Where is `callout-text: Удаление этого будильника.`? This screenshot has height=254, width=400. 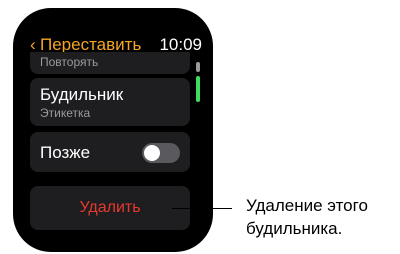
callout-text: Удаление этого будильника. is located at coordinates (321, 217).